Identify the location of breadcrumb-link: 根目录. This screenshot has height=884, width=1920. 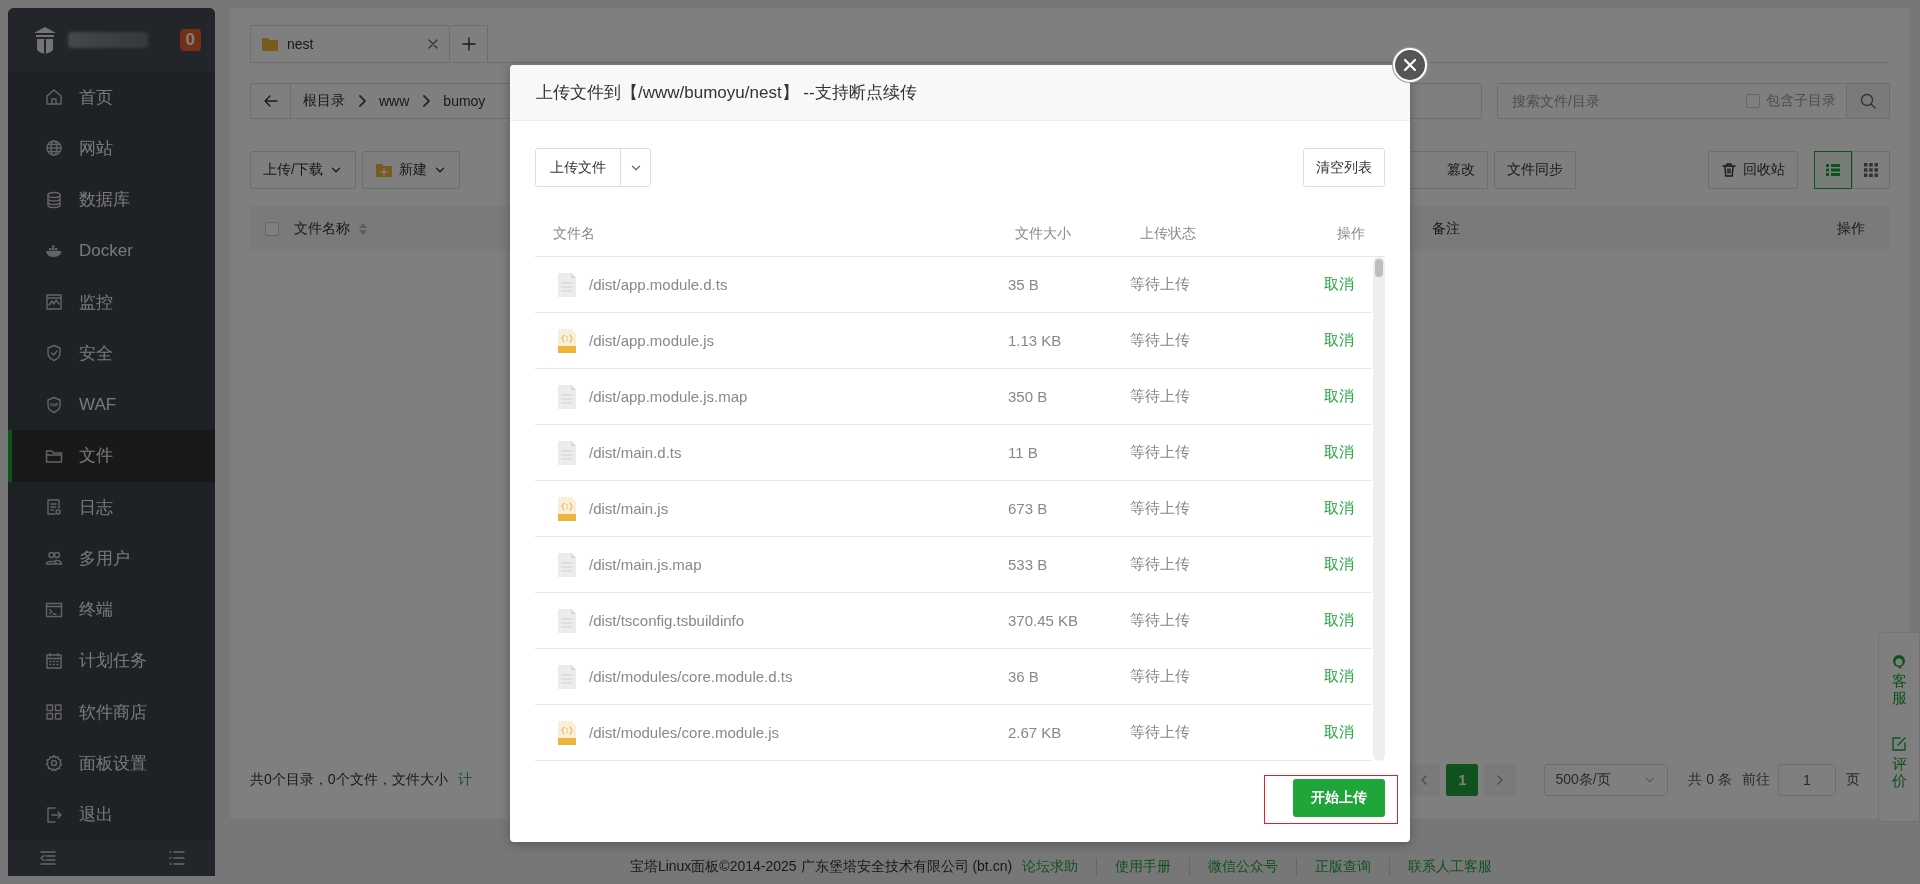
(324, 101).